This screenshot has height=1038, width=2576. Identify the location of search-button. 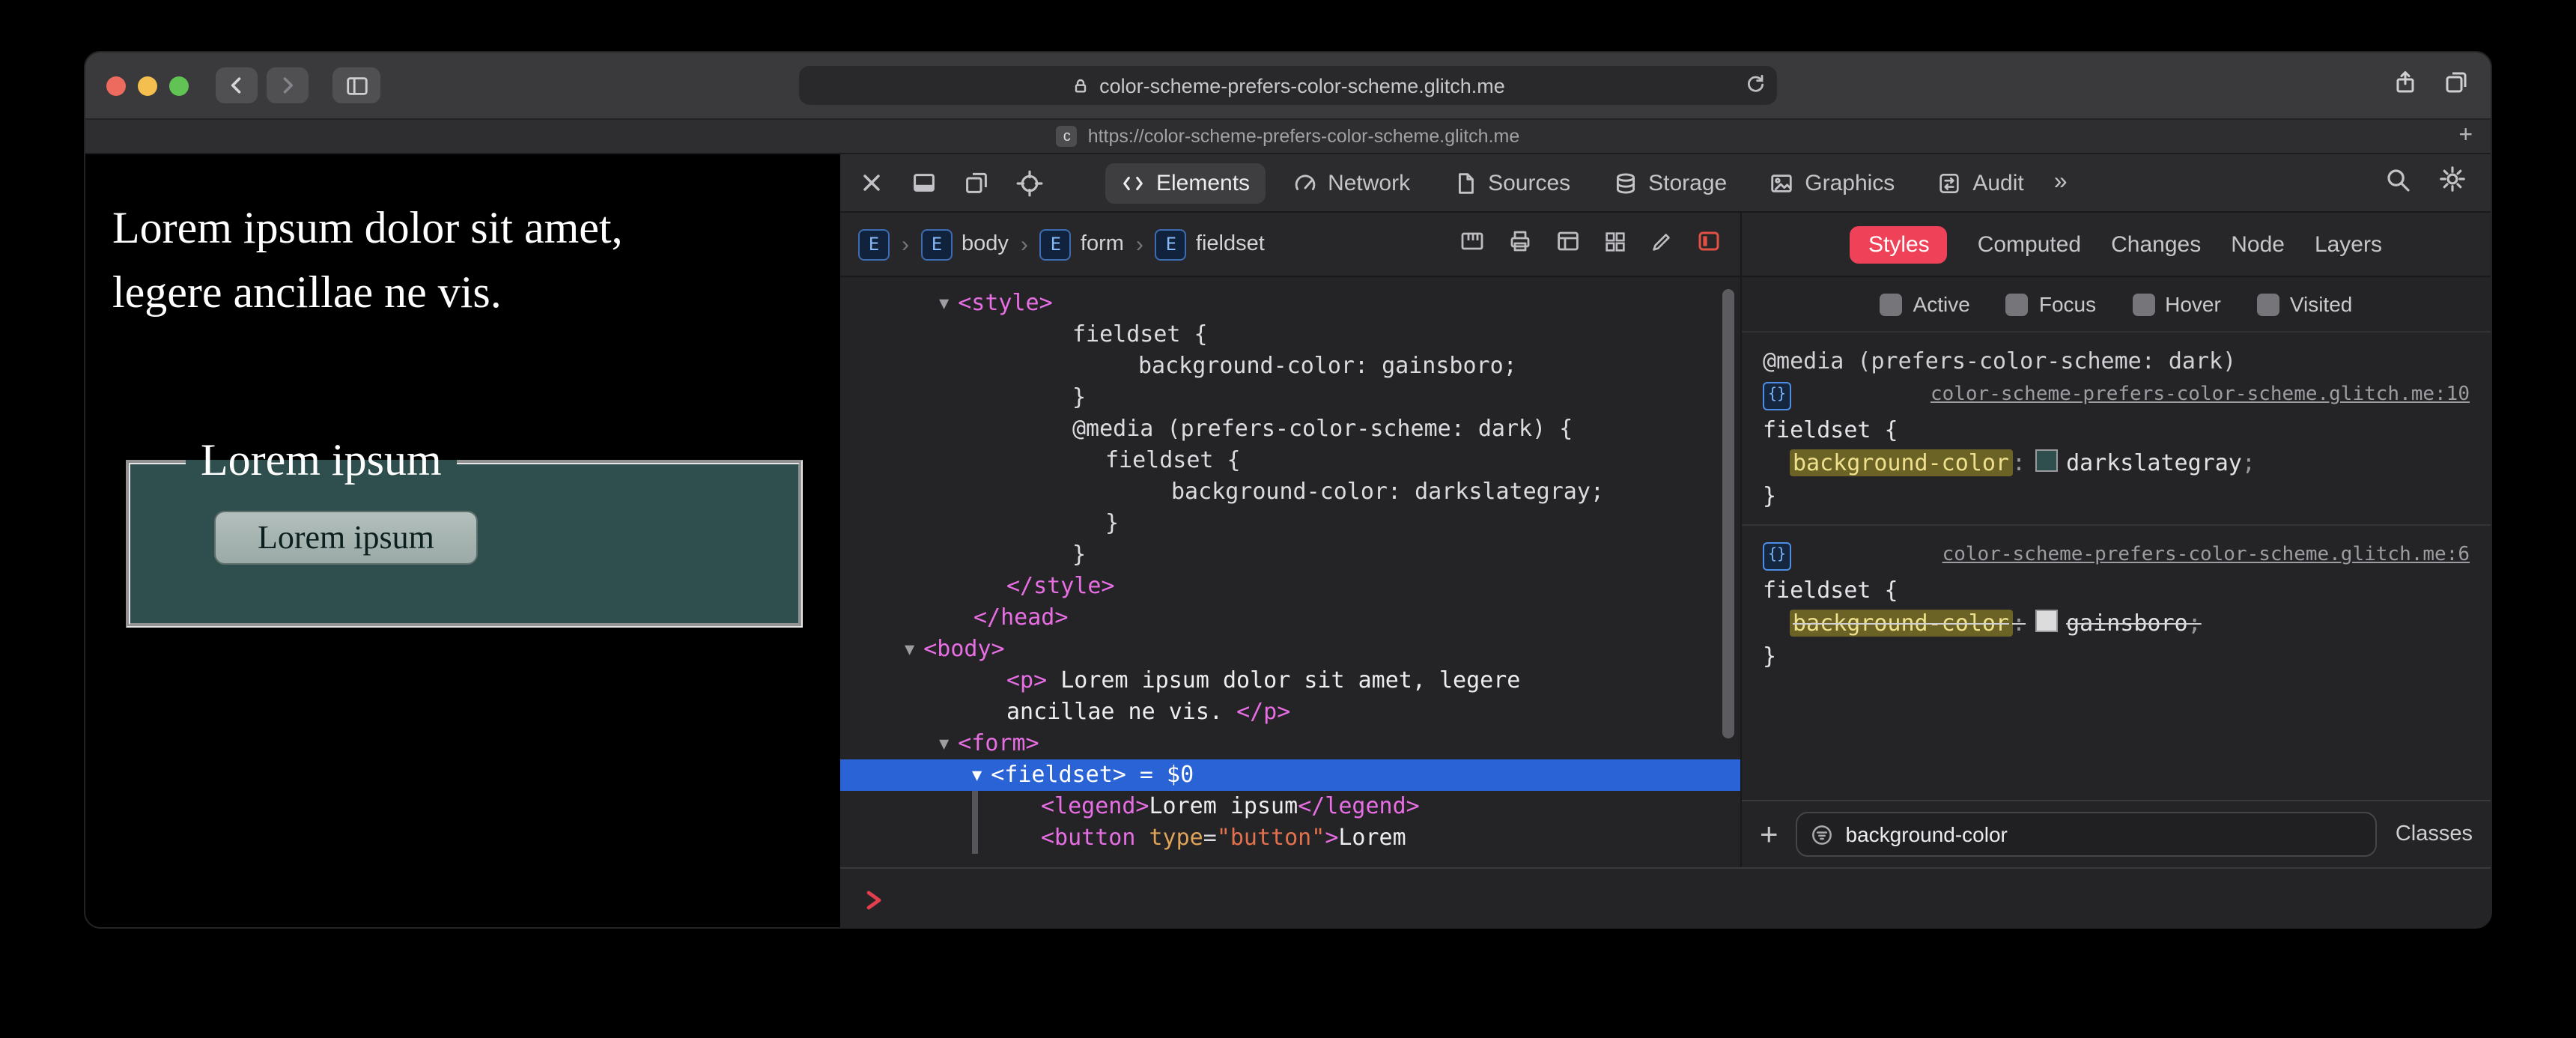
(2397, 183).